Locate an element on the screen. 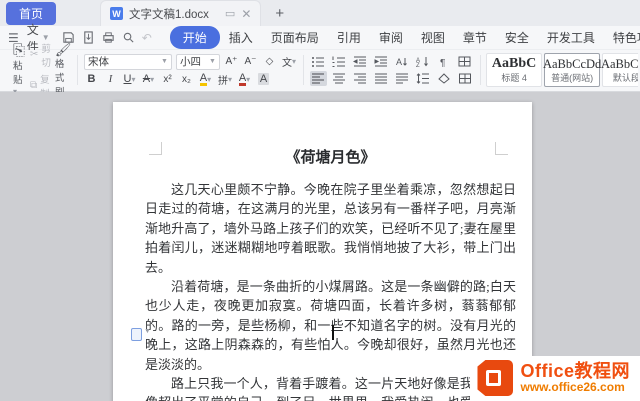 The image size is (640, 401). brush-icon: 🖌 is located at coordinates (63, 49).